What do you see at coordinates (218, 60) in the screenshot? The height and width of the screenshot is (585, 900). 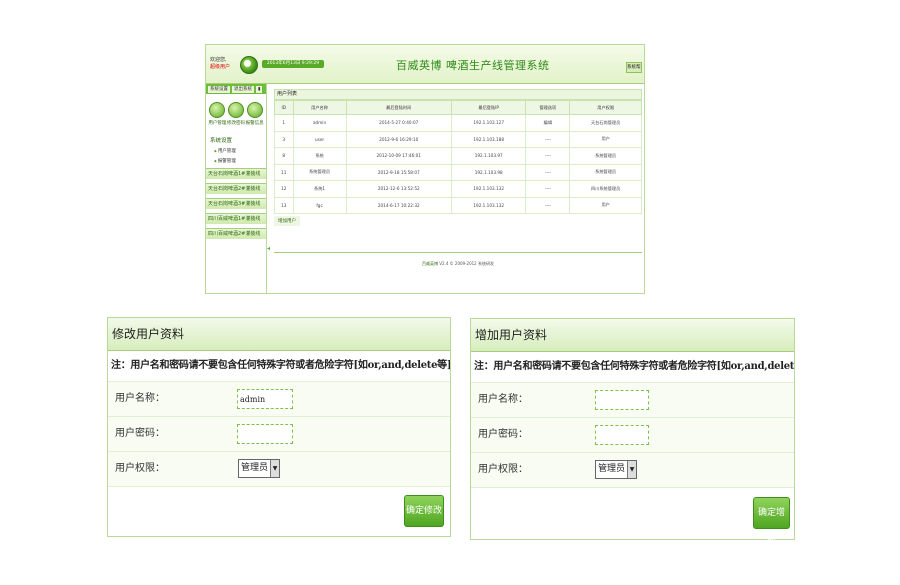 I see `welcome-text: 欢迎您,` at bounding box center [218, 60].